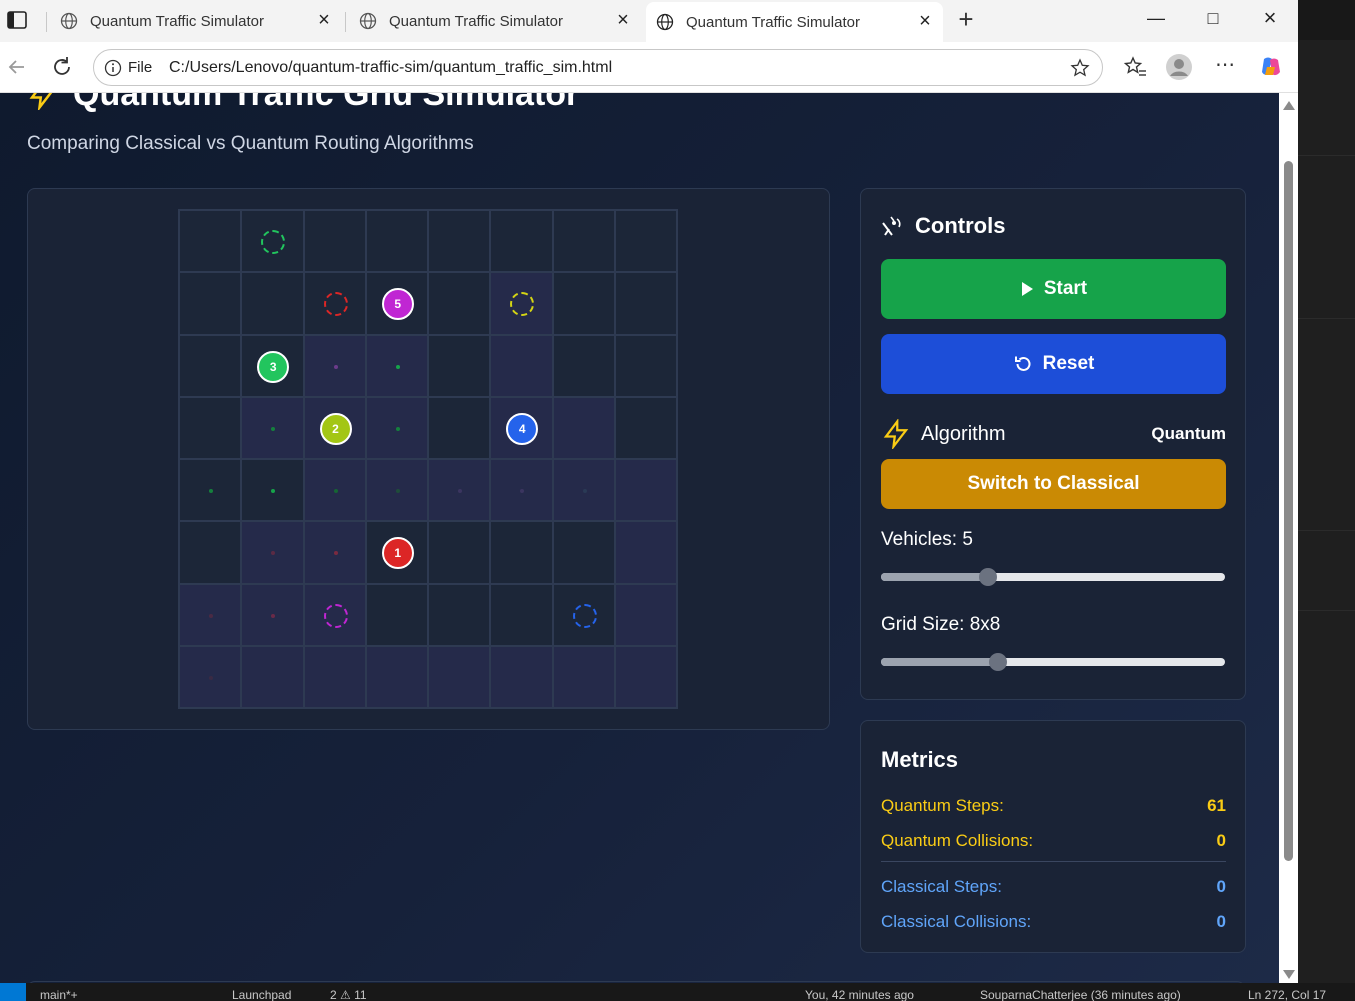  I want to click on start-button: Start, so click(1053, 289).